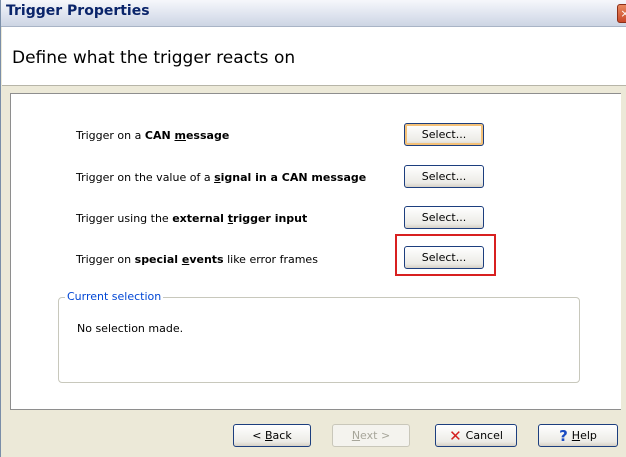  Describe the element at coordinates (270, 218) in the screenshot. I see `row-bold-text: rigger input` at that location.